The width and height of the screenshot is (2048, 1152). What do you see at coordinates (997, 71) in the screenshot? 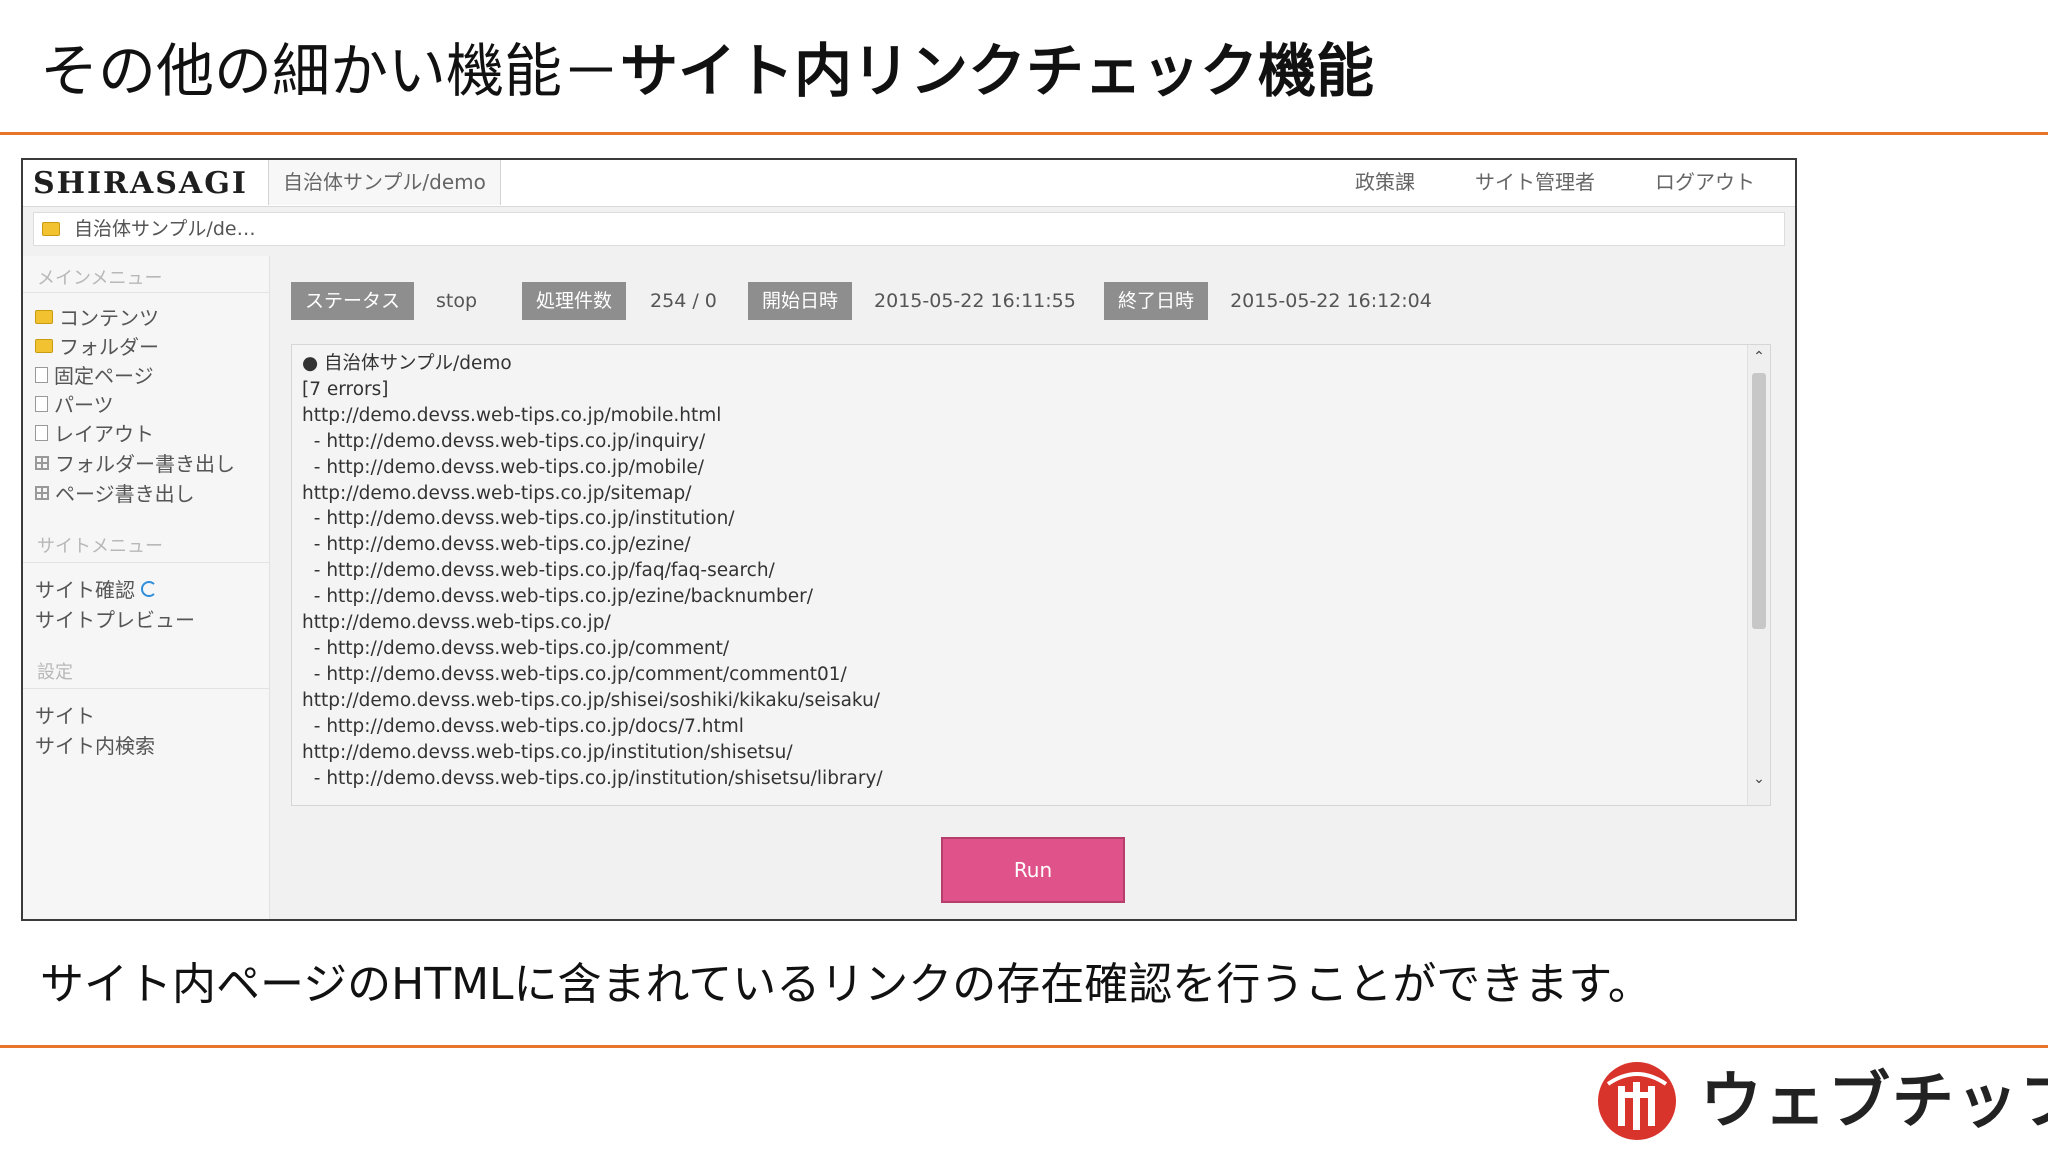
I see `title-strong: サイト内リンクチェック機能` at bounding box center [997, 71].